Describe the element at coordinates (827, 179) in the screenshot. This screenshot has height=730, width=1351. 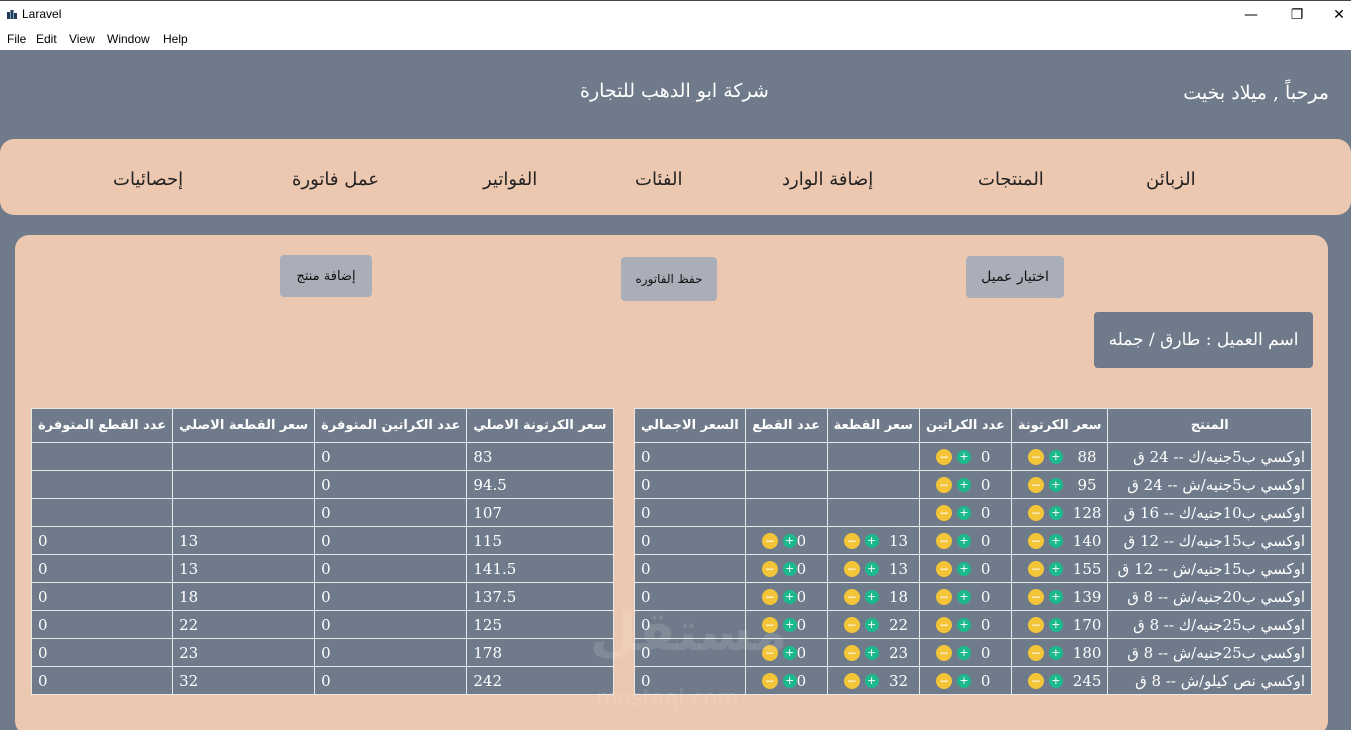
I see `nav-add-incoming: إضافة الوارد` at that location.